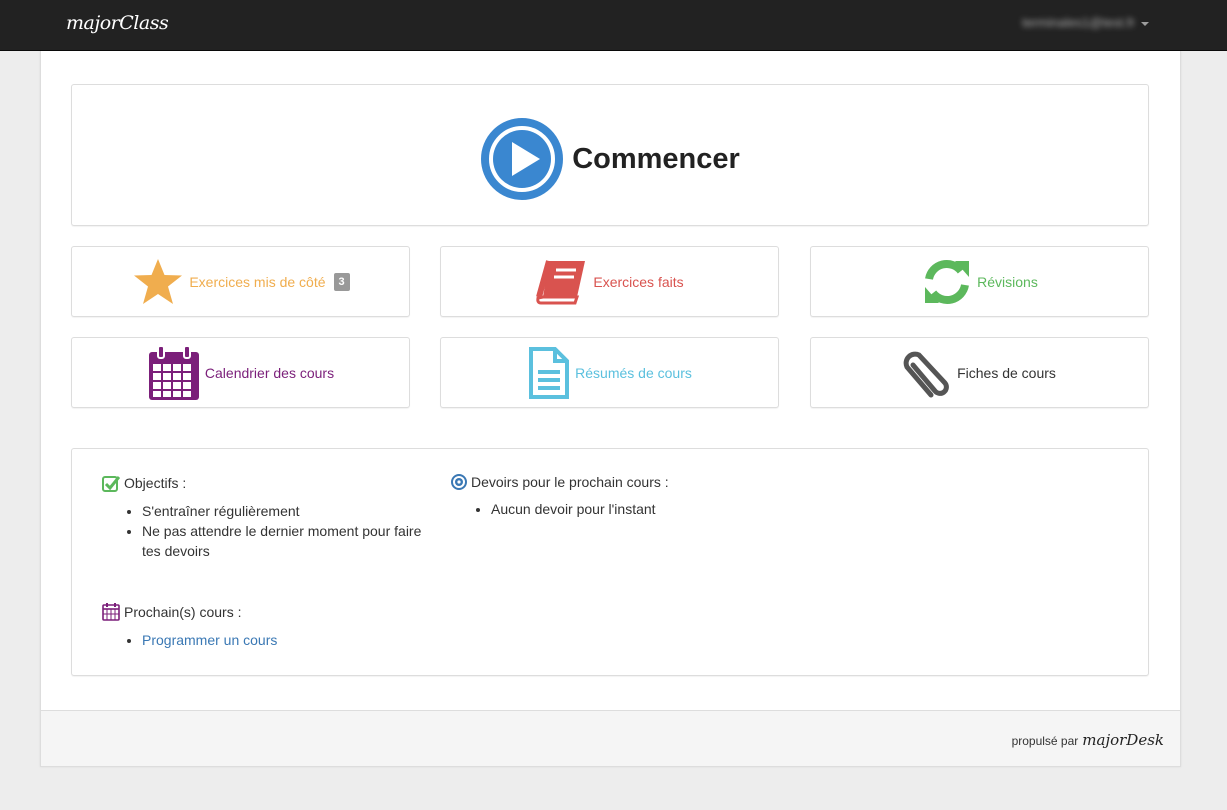 This screenshot has width=1227, height=810. I want to click on count-badge: 3, so click(341, 281).